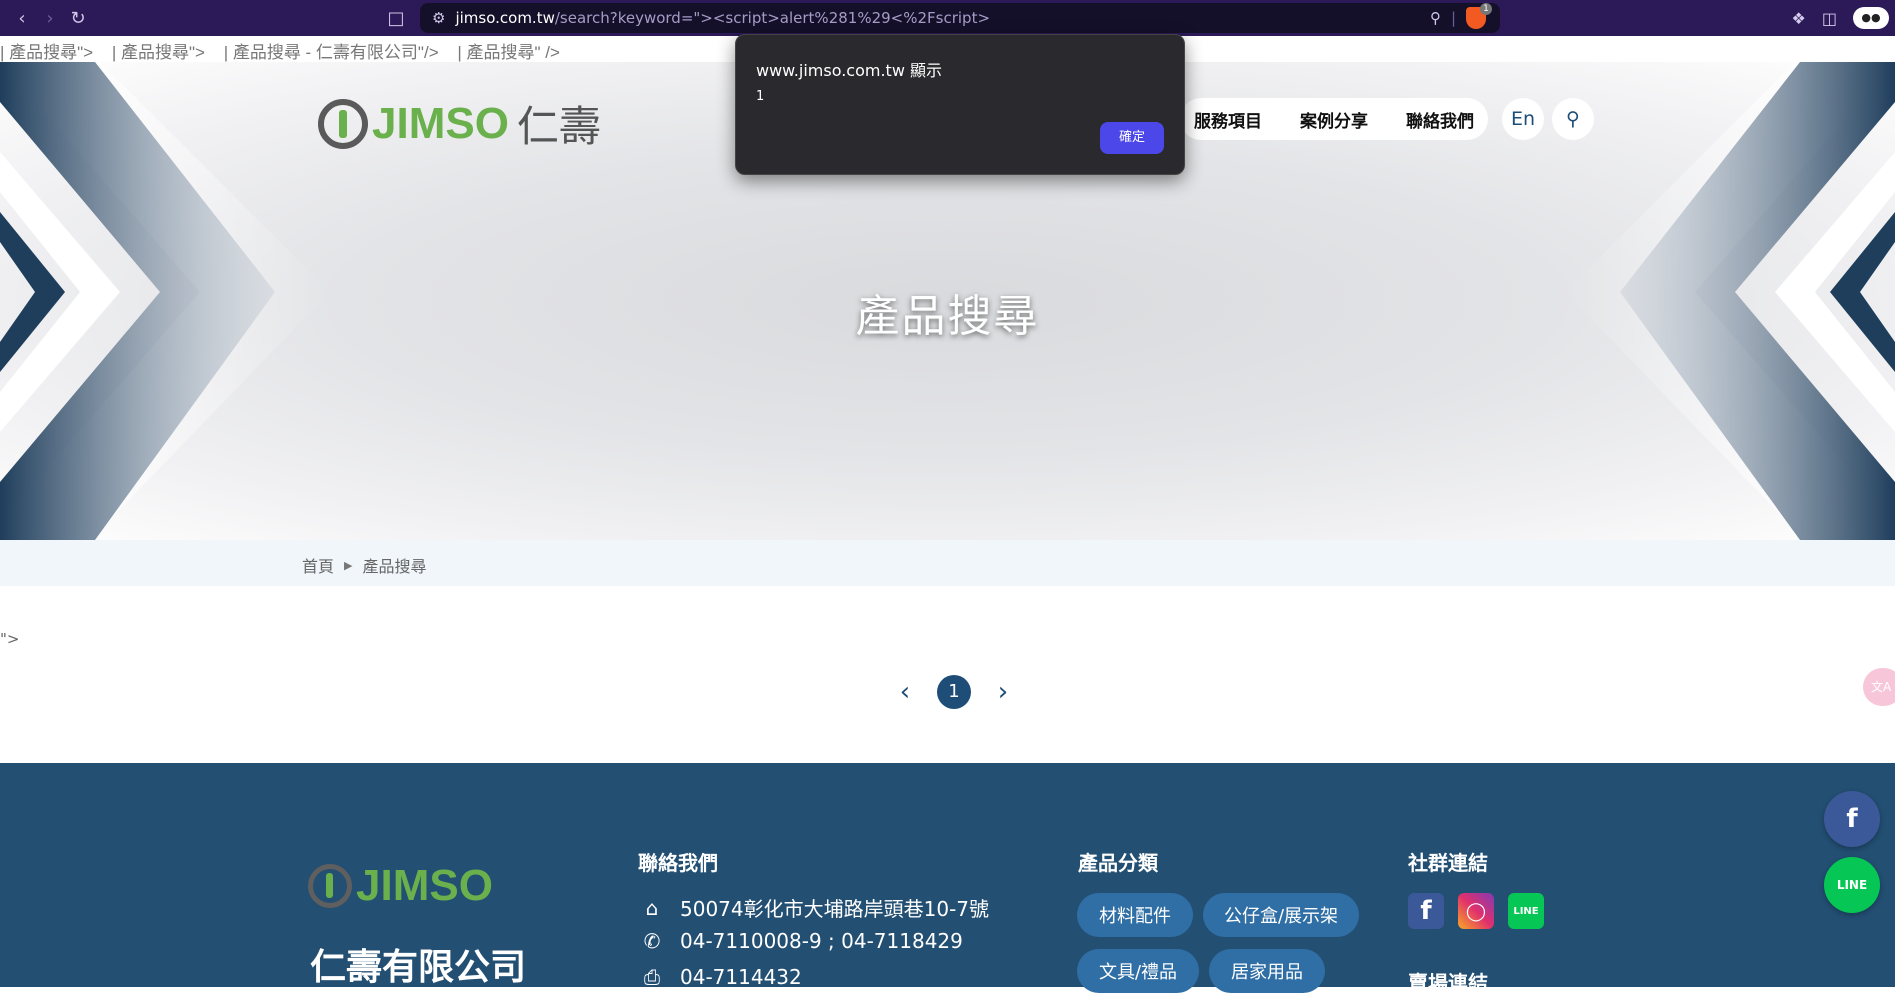 This screenshot has height=996, width=1895. What do you see at coordinates (1132, 138) in the screenshot?
I see `dialog-ok-button: 確定` at bounding box center [1132, 138].